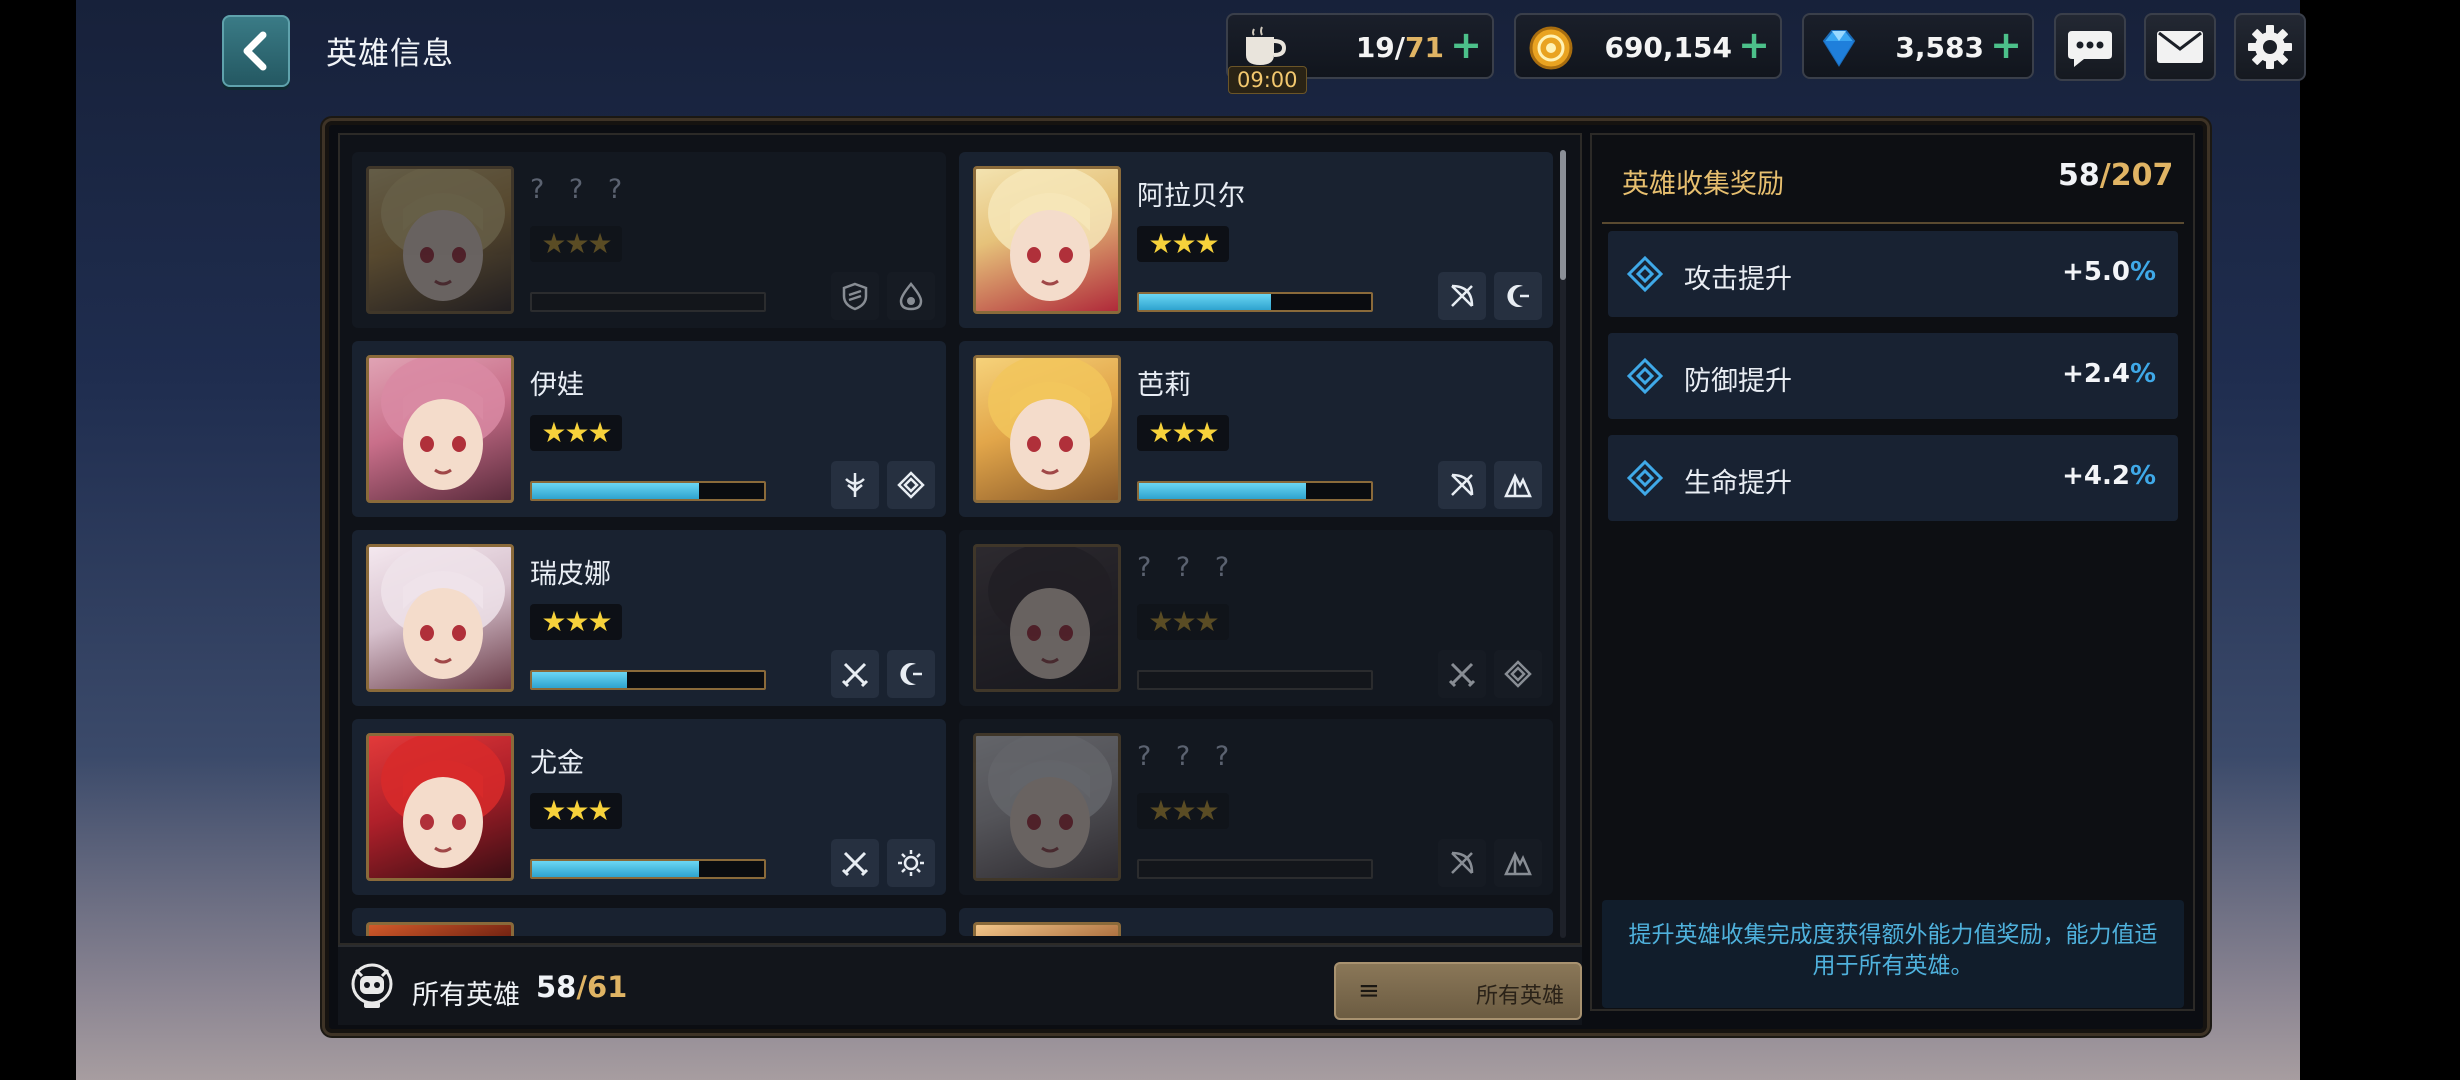 The image size is (2460, 1080). Describe the element at coordinates (1256, 429) in the screenshot. I see `hero-card: 芭莉 ★★★` at that location.